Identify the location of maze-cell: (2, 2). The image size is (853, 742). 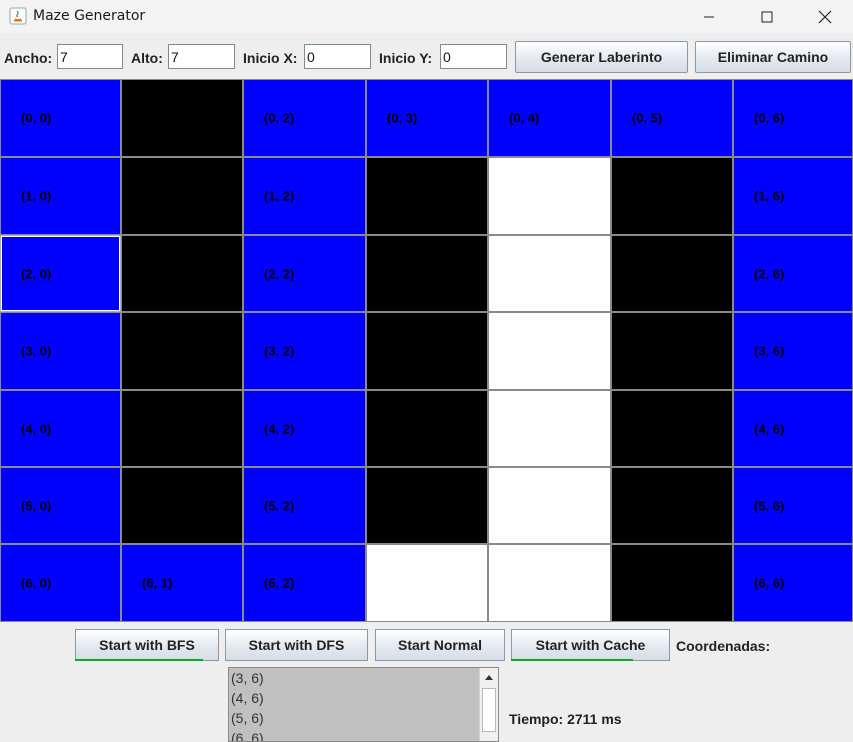
(304, 273).